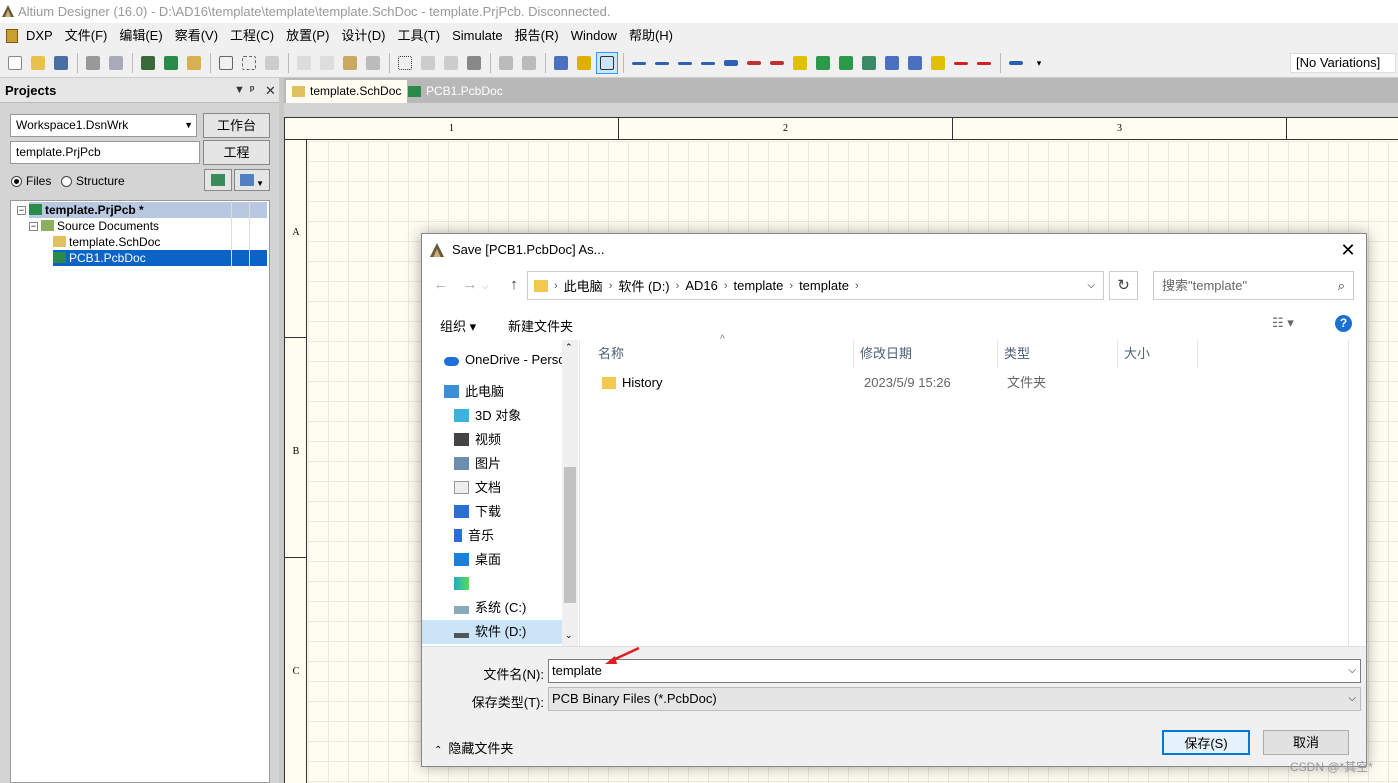  What do you see at coordinates (100, 226) in the screenshot?
I see `tree-folder: Source Documents` at bounding box center [100, 226].